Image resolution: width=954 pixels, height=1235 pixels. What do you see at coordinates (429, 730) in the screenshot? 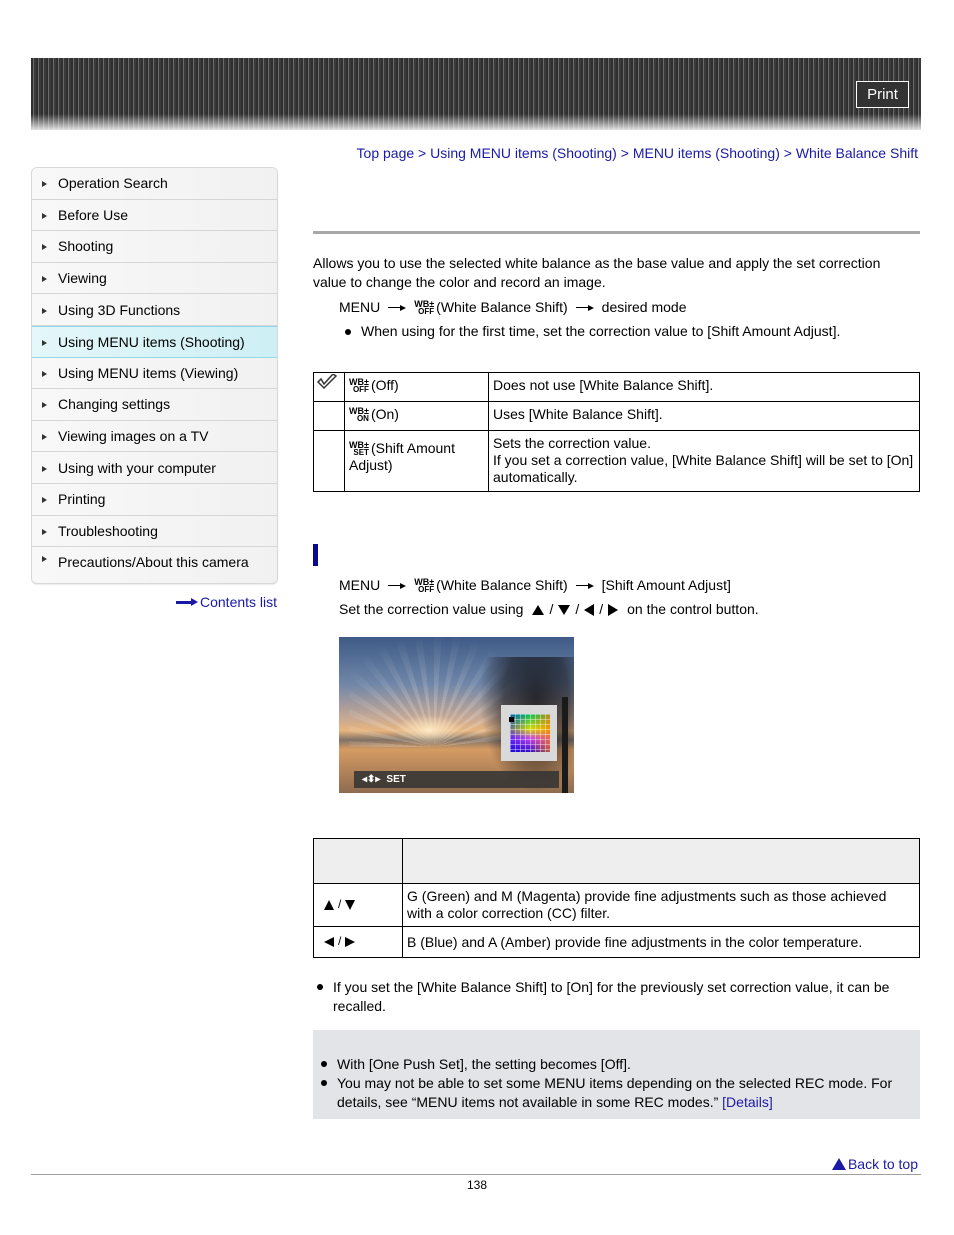
I see `sun-glow` at bounding box center [429, 730].